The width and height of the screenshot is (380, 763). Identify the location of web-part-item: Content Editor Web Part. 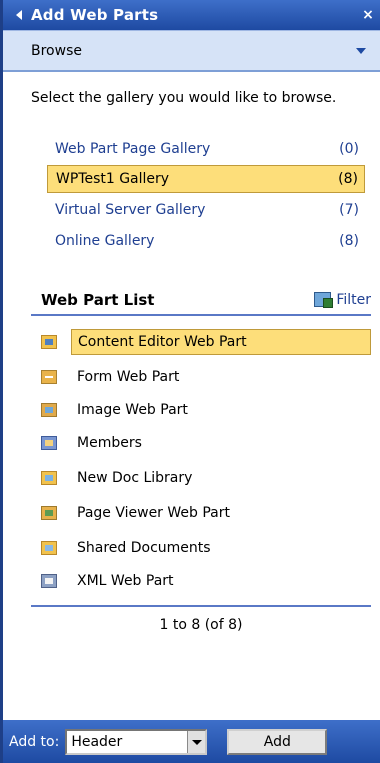
(206, 342).